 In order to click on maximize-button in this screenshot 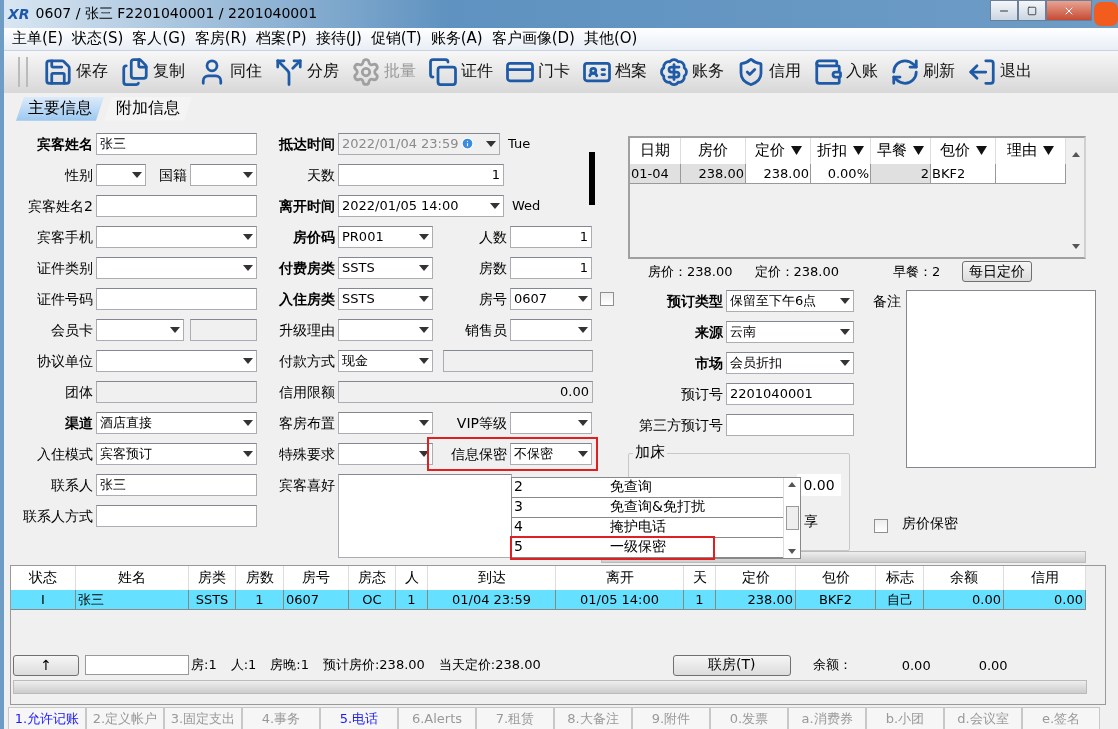, I will do `click(1032, 10)`.